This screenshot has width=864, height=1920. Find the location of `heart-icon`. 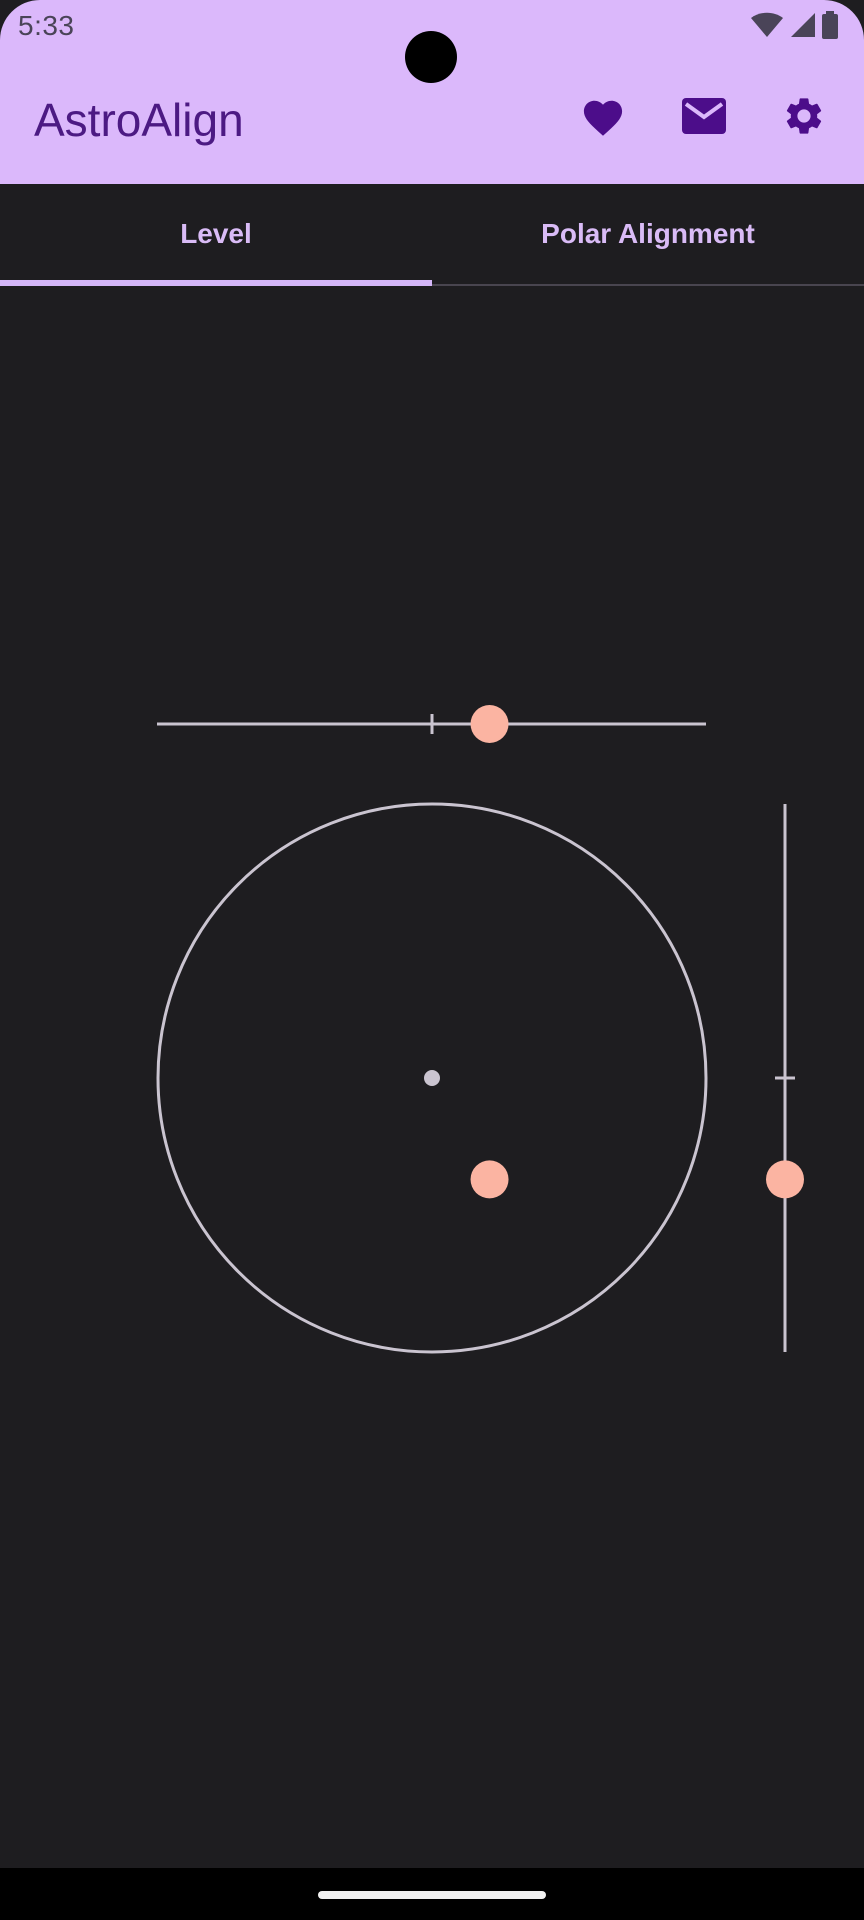

heart-icon is located at coordinates (603, 118).